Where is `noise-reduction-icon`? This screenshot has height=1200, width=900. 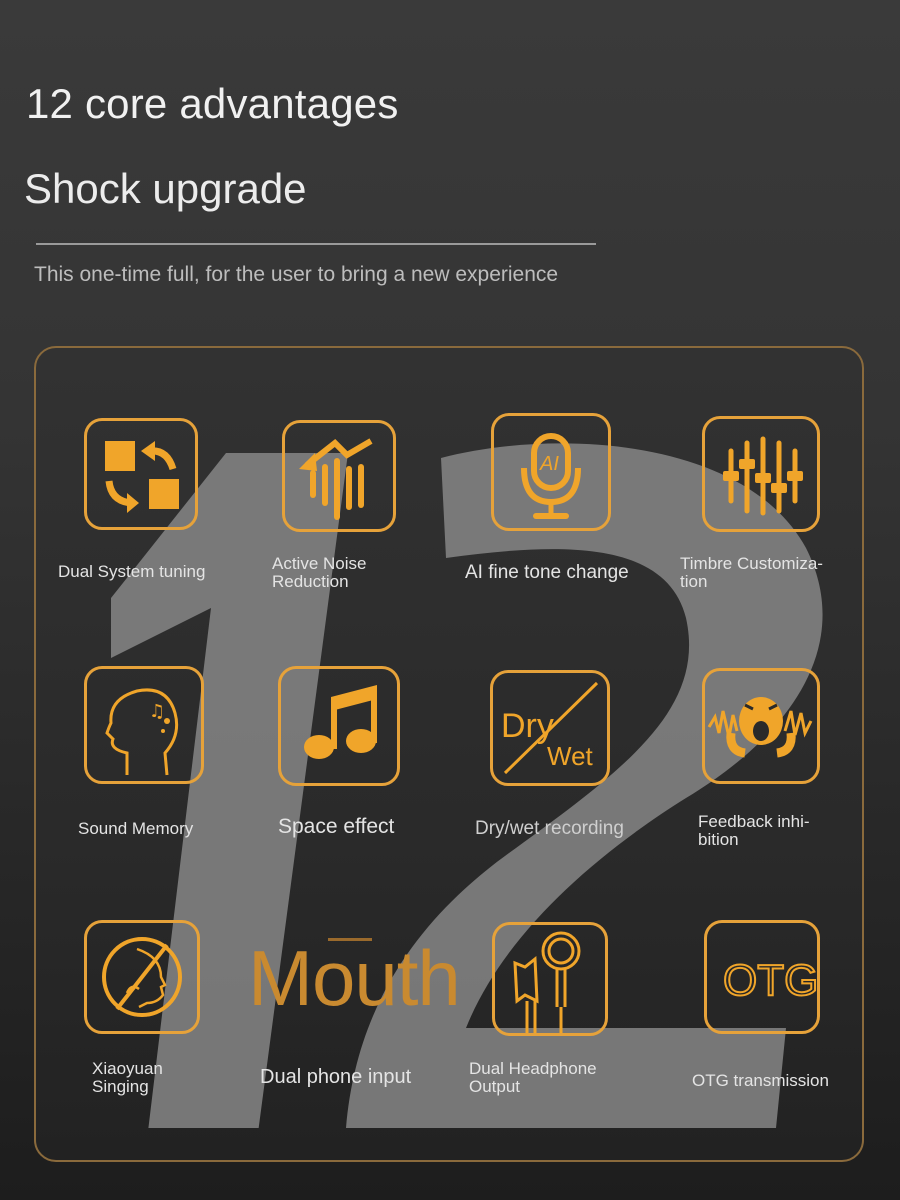 noise-reduction-icon is located at coordinates (339, 476).